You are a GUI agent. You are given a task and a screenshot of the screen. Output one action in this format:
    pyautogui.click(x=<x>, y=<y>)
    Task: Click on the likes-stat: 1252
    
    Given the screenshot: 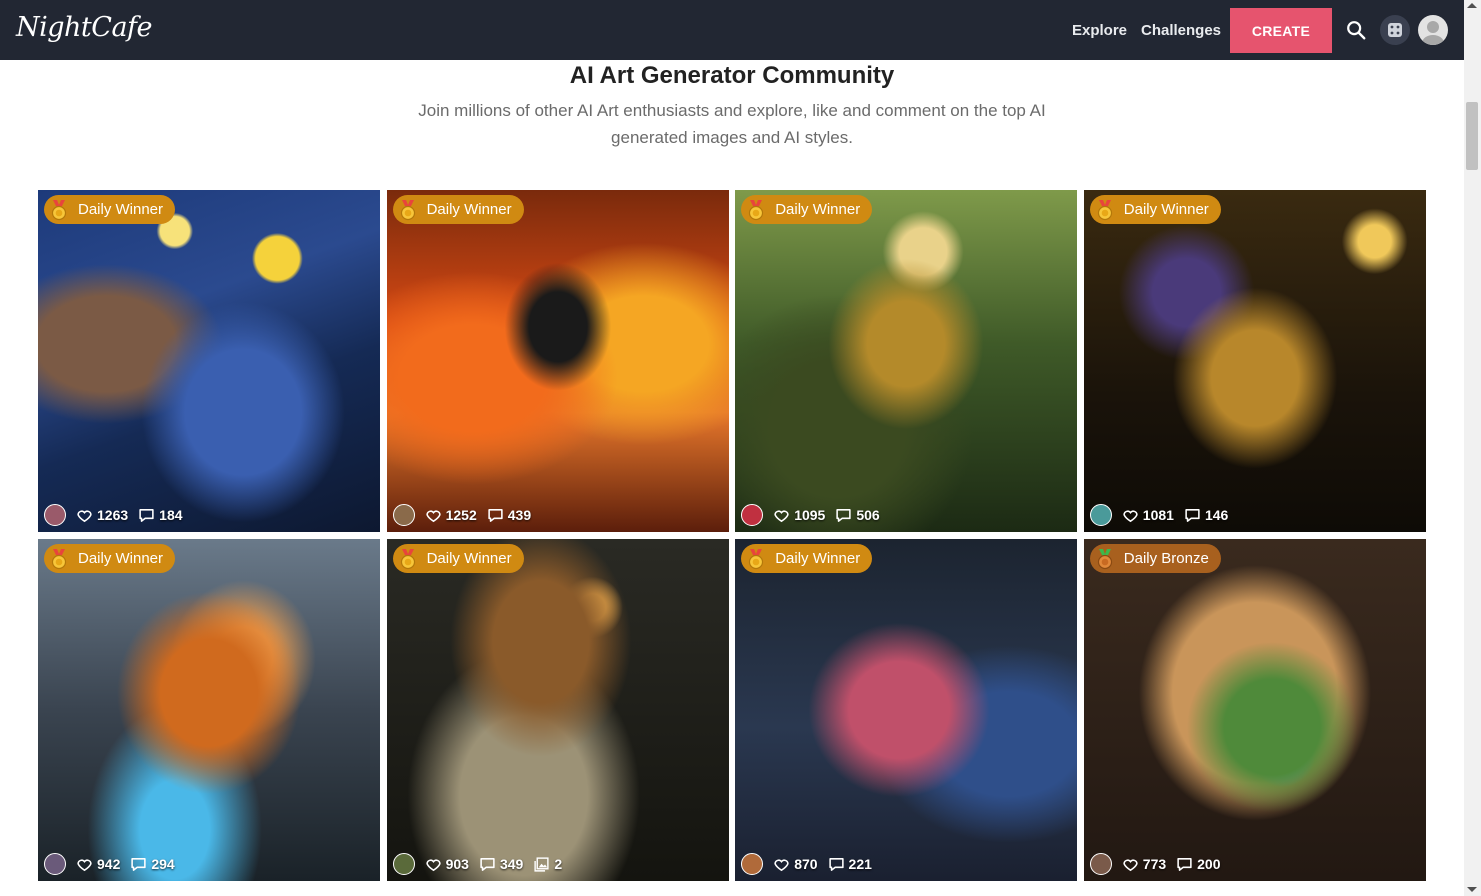 What is the action you would take?
    pyautogui.click(x=451, y=515)
    